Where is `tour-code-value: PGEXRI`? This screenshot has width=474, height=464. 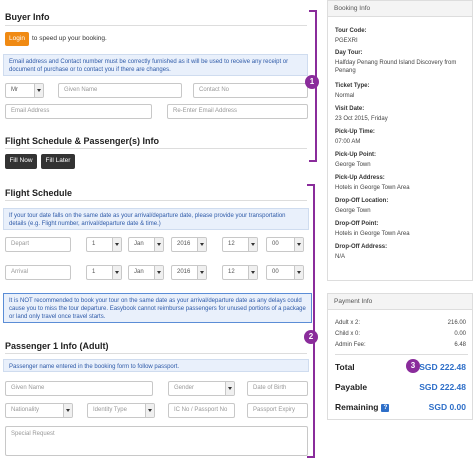 tour-code-value: PGEXRI is located at coordinates (346, 41).